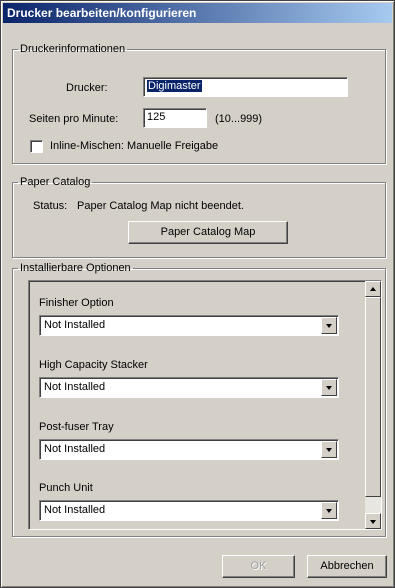 The width and height of the screenshot is (395, 588). What do you see at coordinates (197, 13) in the screenshot?
I see `window-title: Drucker bearbeiten/konfigurieren` at bounding box center [197, 13].